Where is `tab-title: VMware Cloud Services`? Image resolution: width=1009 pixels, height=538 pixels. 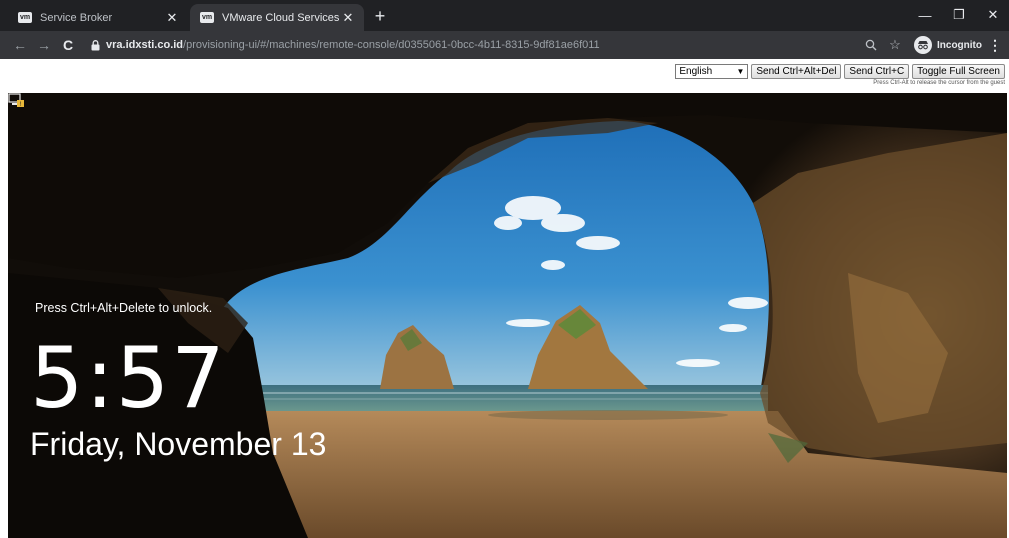
tab-title: VMware Cloud Services is located at coordinates (281, 17).